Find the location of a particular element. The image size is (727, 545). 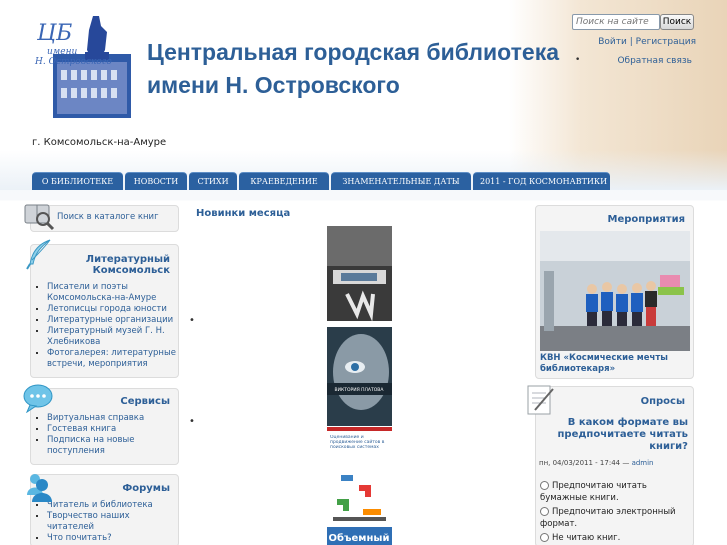

poll-option-label: Предпочитаю электронный формат. is located at coordinates (608, 518).